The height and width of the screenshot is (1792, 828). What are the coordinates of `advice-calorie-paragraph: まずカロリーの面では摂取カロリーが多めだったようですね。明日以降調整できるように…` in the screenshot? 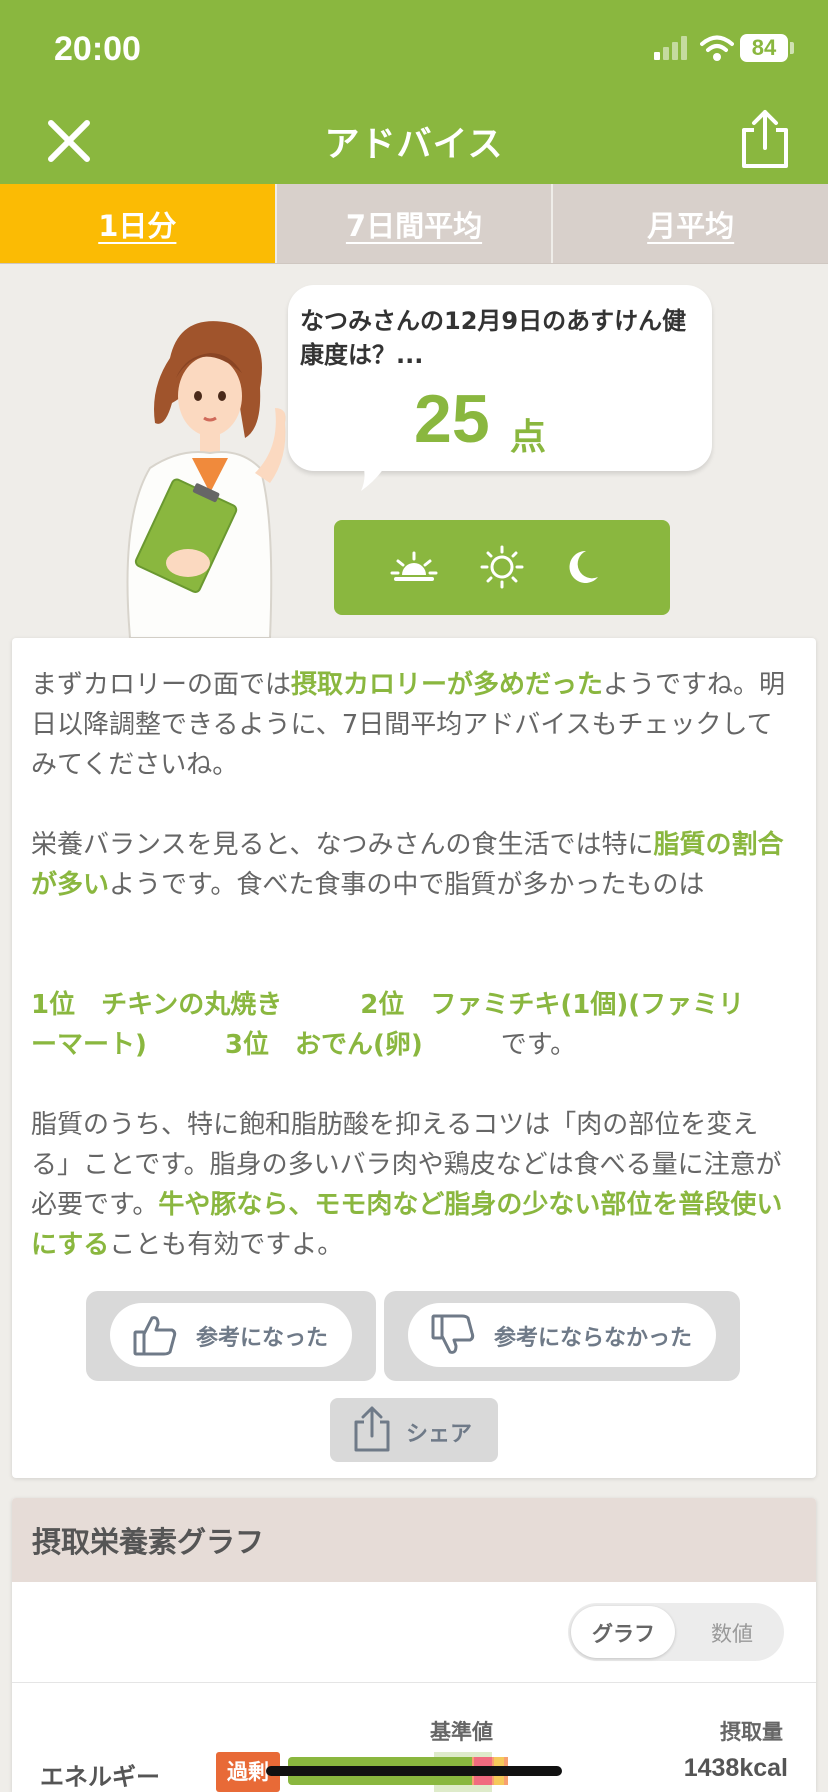 It's located at (412, 725).